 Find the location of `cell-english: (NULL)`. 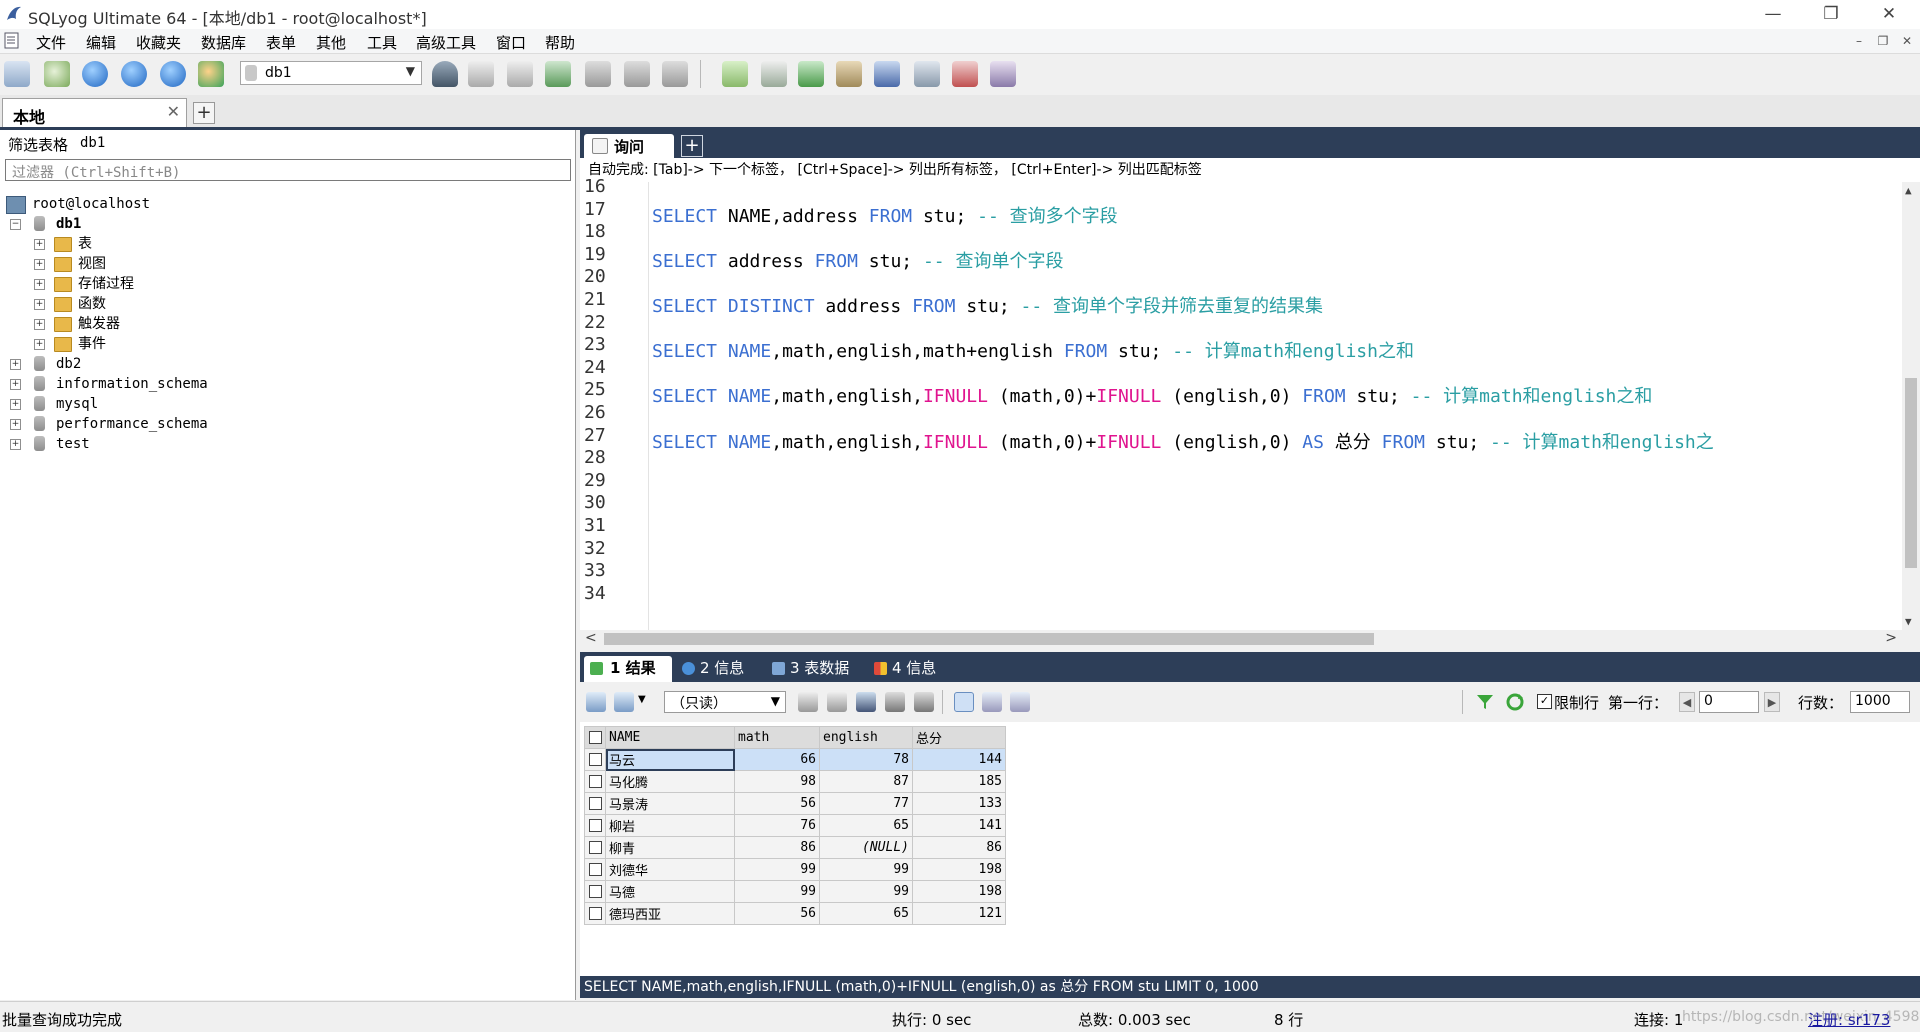

cell-english: (NULL) is located at coordinates (866, 847).